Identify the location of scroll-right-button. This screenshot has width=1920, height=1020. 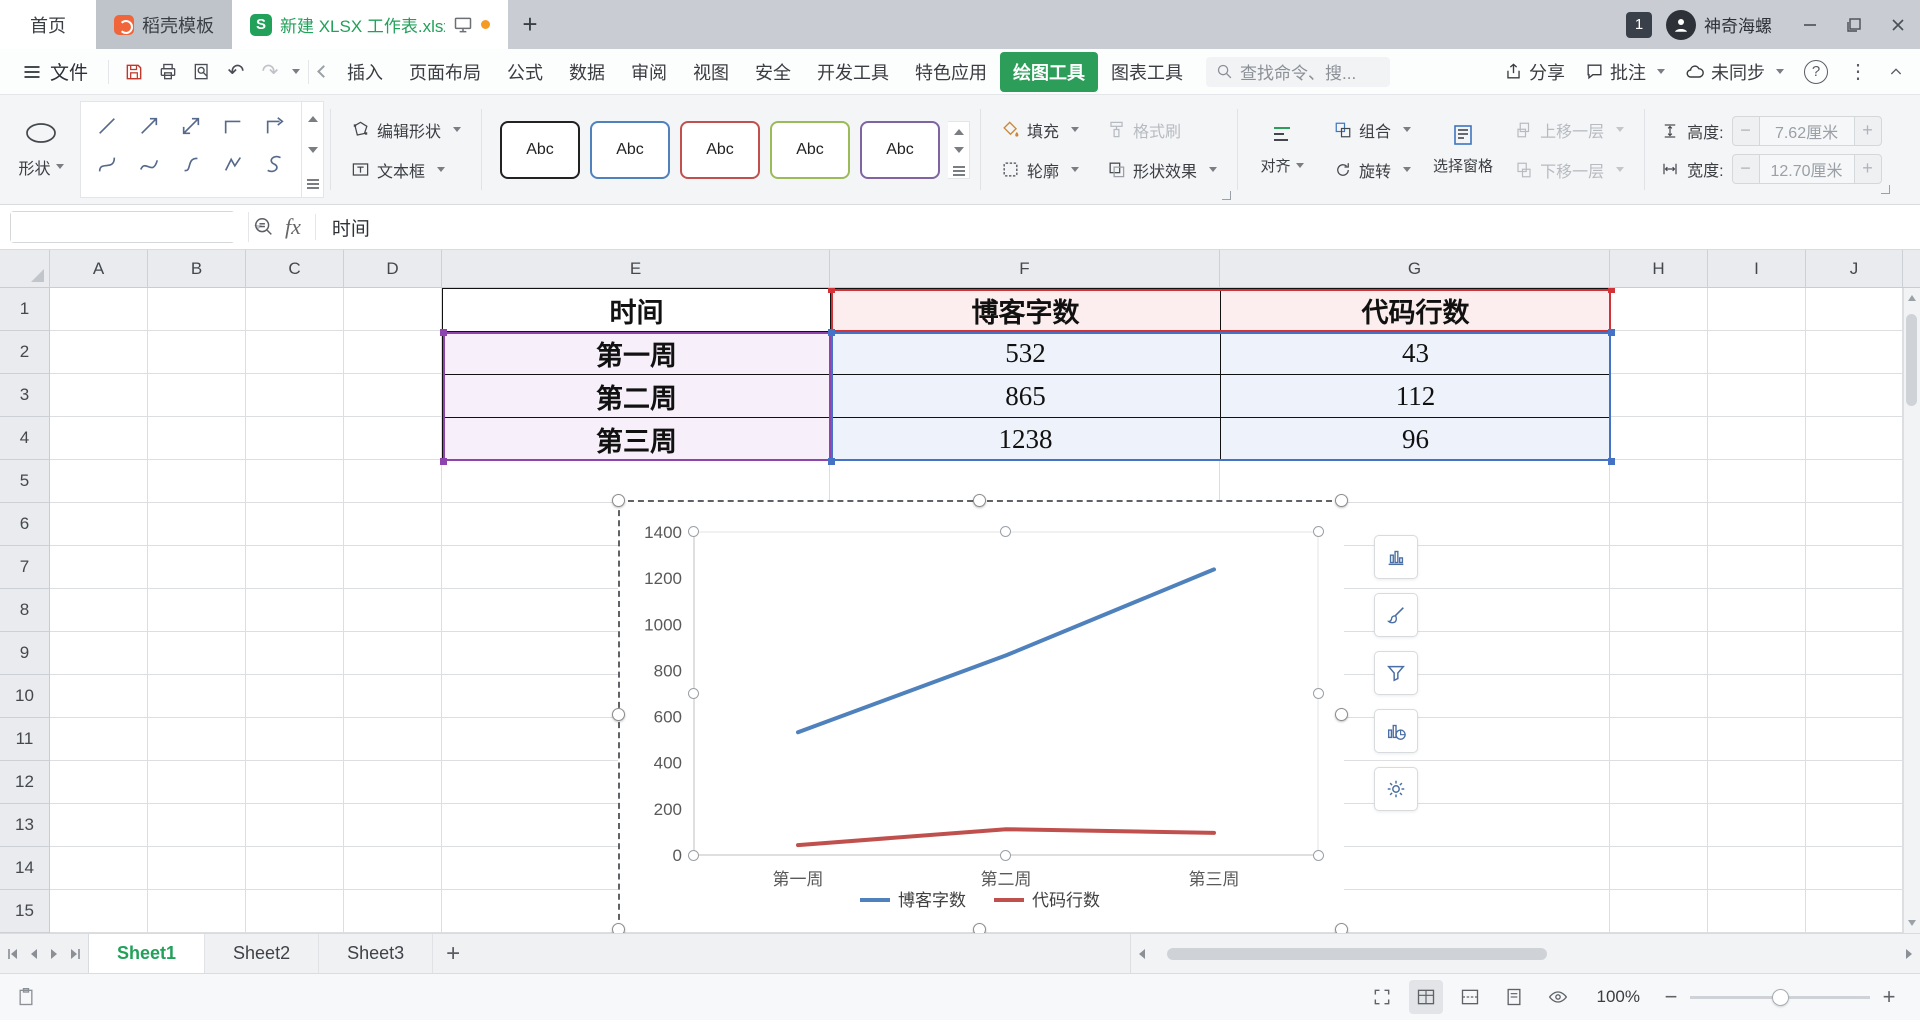
(1909, 953).